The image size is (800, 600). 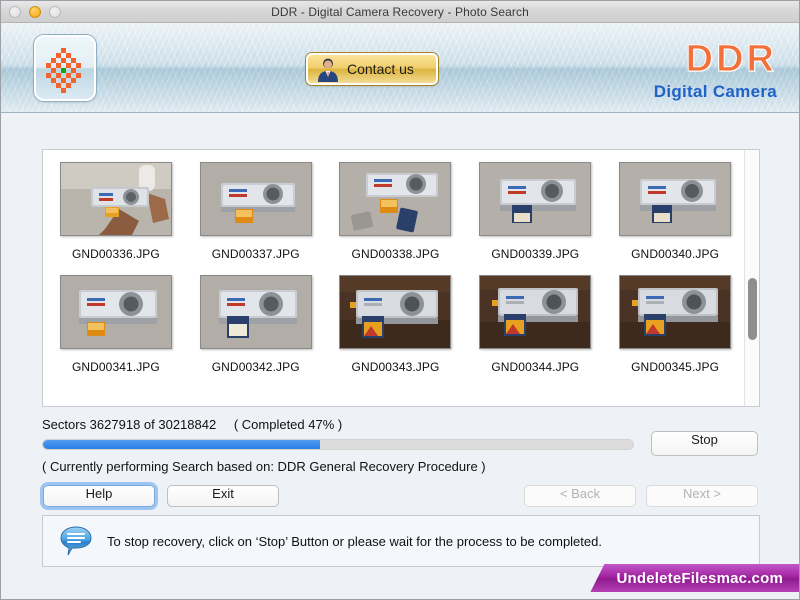 I want to click on app-toolbar: Contact us DDR Digital Camera, so click(x=400, y=68).